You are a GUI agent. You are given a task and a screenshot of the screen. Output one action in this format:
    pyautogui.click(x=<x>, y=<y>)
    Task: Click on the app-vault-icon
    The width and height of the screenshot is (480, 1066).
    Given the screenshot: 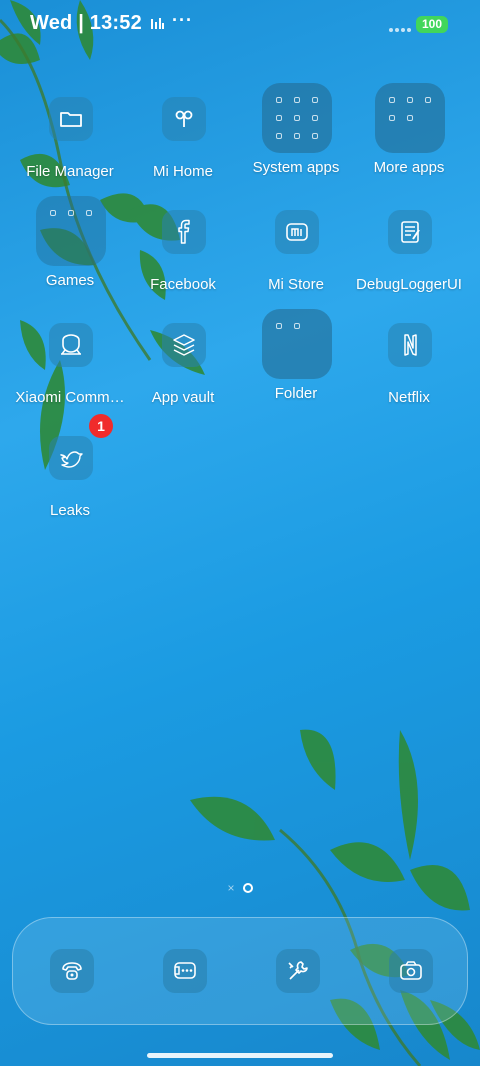 What is the action you would take?
    pyautogui.click(x=184, y=345)
    